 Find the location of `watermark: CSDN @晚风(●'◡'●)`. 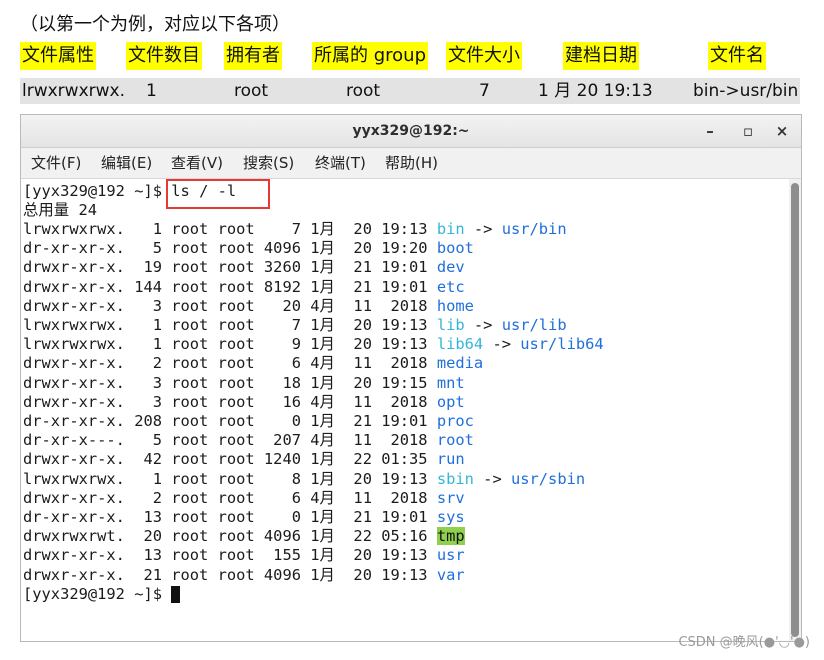

watermark: CSDN @晚风(●'◡'●) is located at coordinates (744, 642).